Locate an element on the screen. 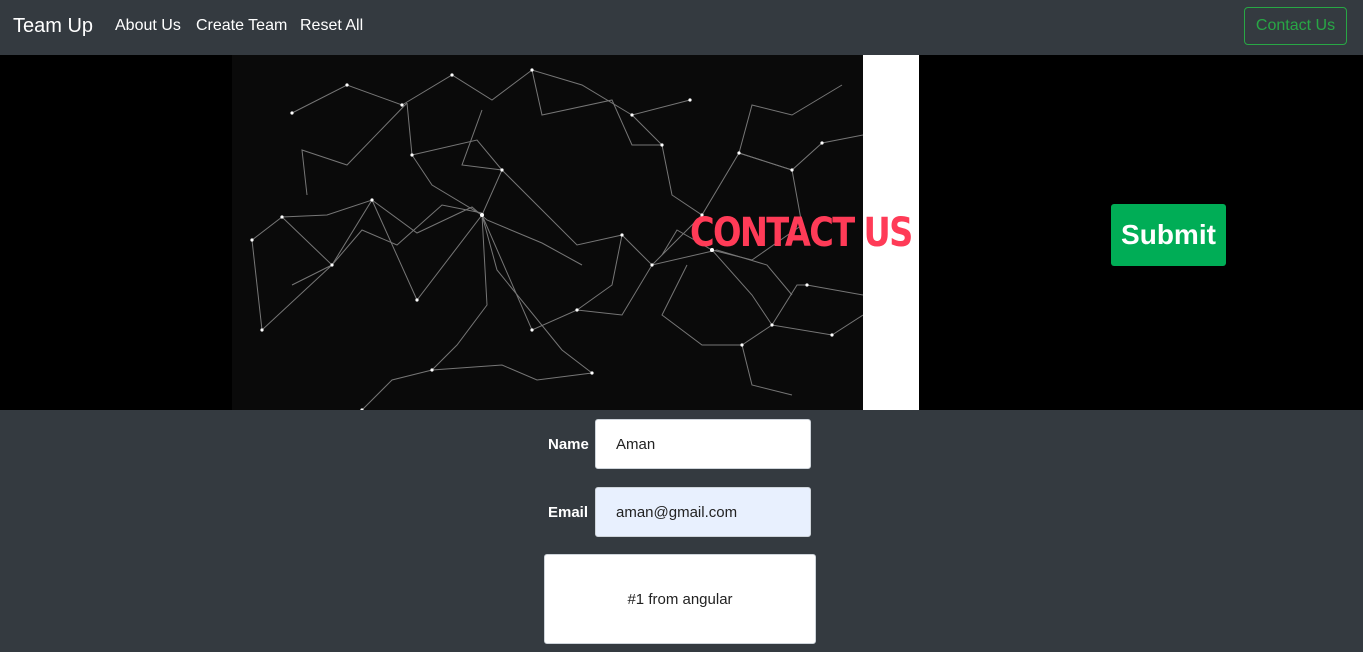 The width and height of the screenshot is (1363, 652). contact-us-heading: CONTACT US is located at coordinates (801, 233).